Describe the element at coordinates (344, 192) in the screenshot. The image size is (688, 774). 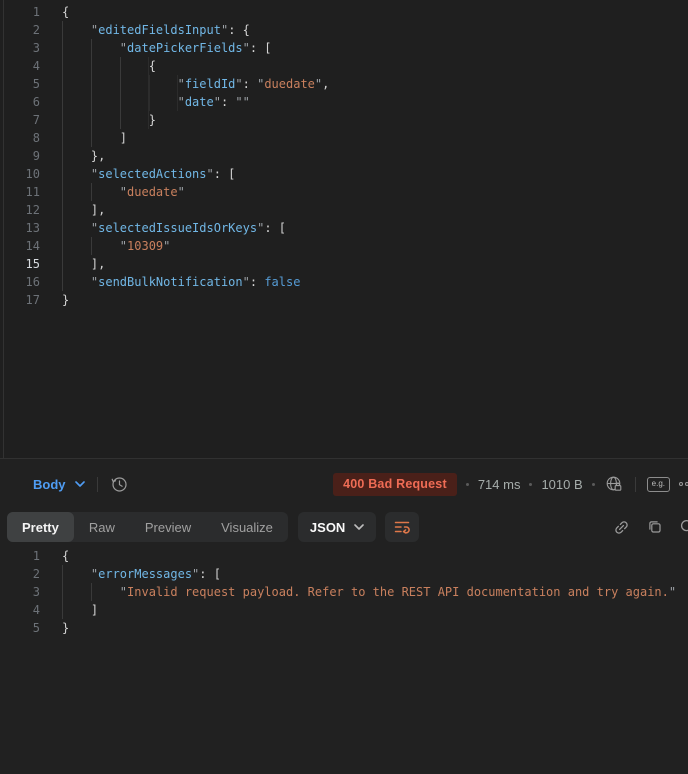
I see `code-line: 11 "duedate"` at that location.